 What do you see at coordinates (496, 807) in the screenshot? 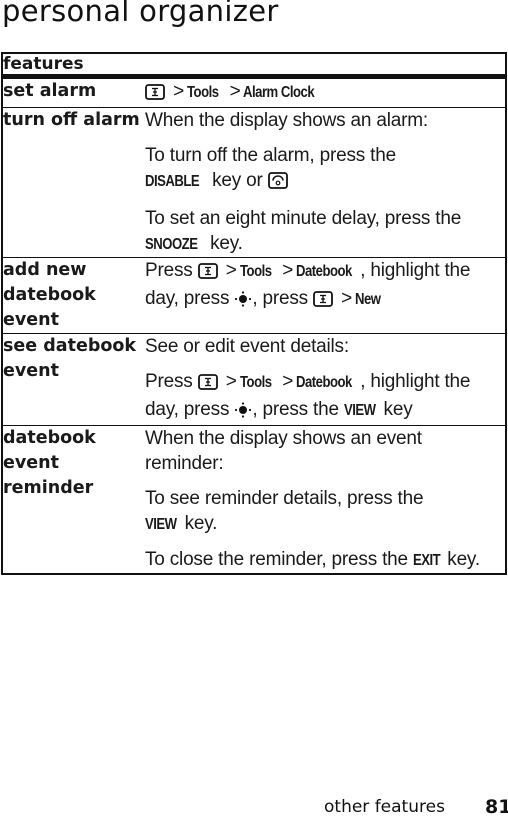
I see `page-number: 81` at bounding box center [496, 807].